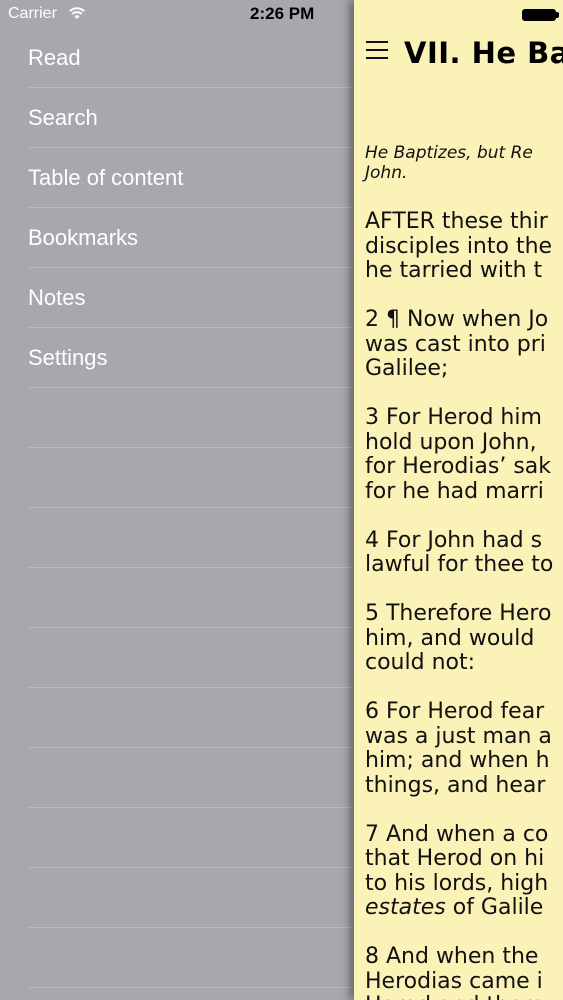  What do you see at coordinates (420, 662) in the screenshot?
I see `verse-line: could not:` at bounding box center [420, 662].